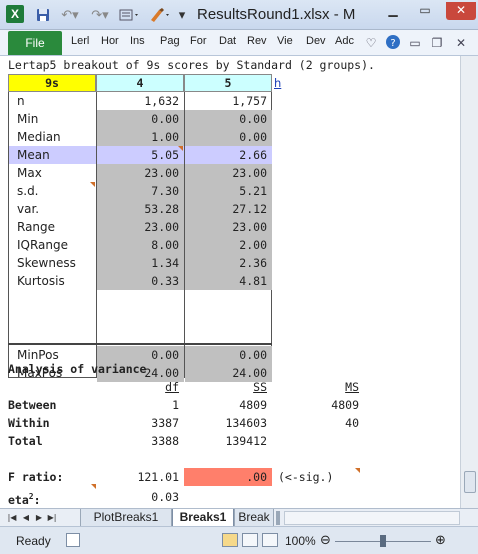 This screenshot has height=554, width=478. I want to click on anova-header-ss: SS, so click(228, 387).